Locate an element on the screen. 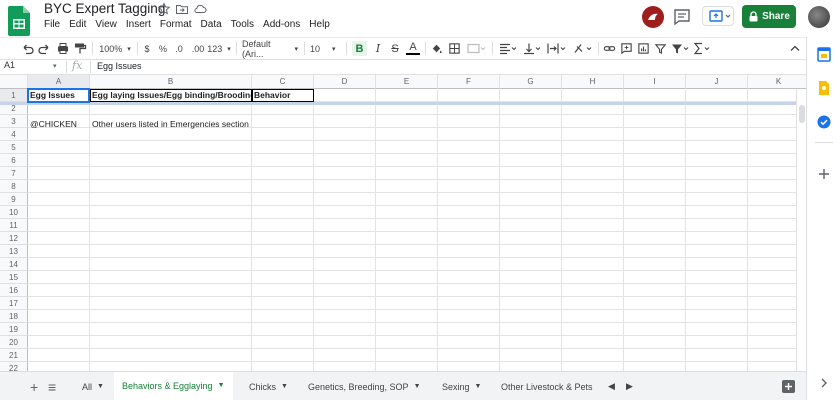  horizontal-align-icon is located at coordinates (508, 48).